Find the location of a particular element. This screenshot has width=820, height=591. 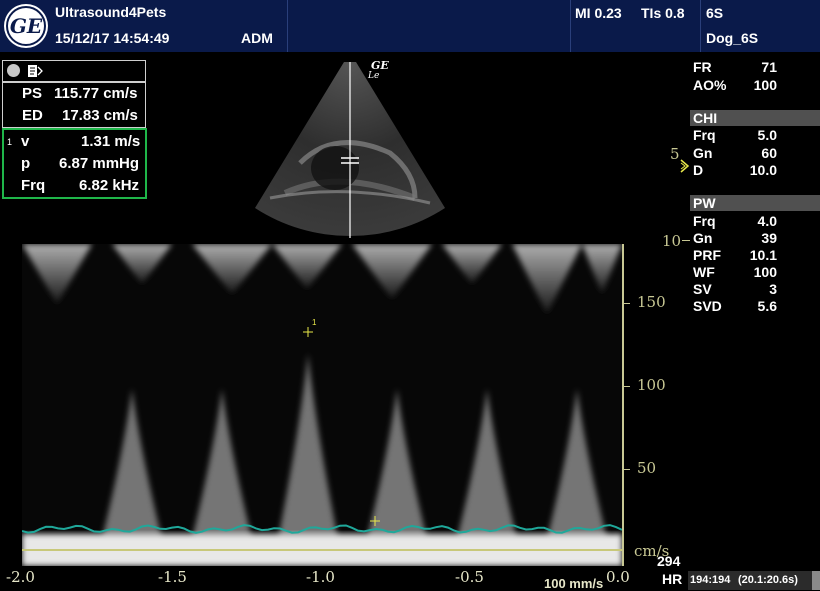

chi-gn-value: 60 is located at coordinates (769, 153).